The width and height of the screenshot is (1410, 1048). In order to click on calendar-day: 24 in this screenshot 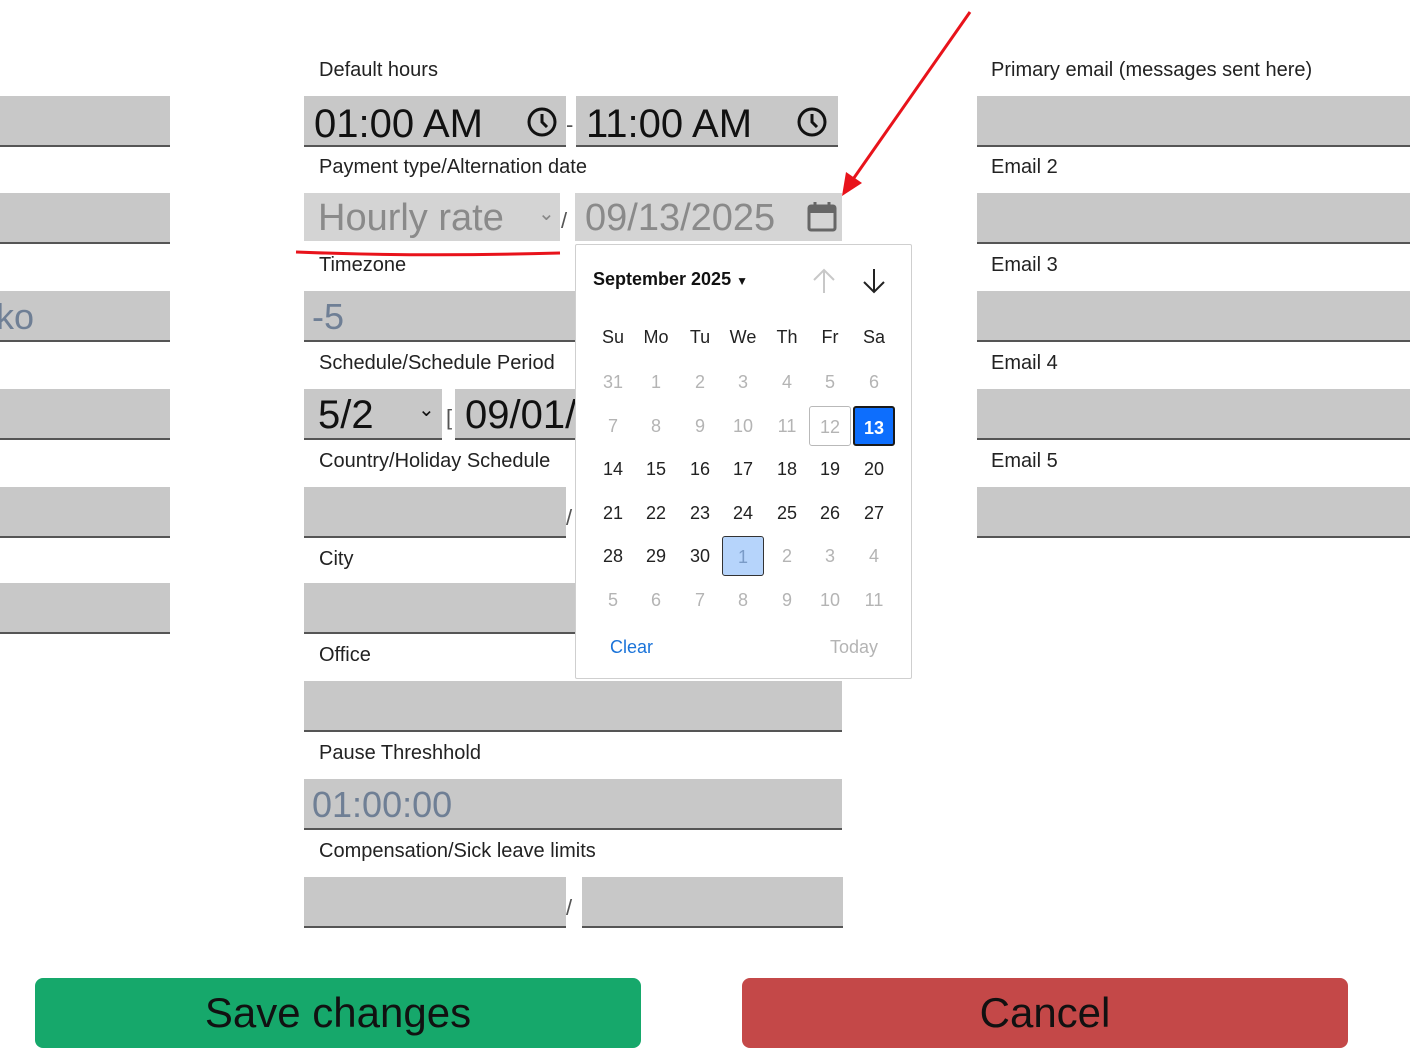, I will do `click(743, 513)`.